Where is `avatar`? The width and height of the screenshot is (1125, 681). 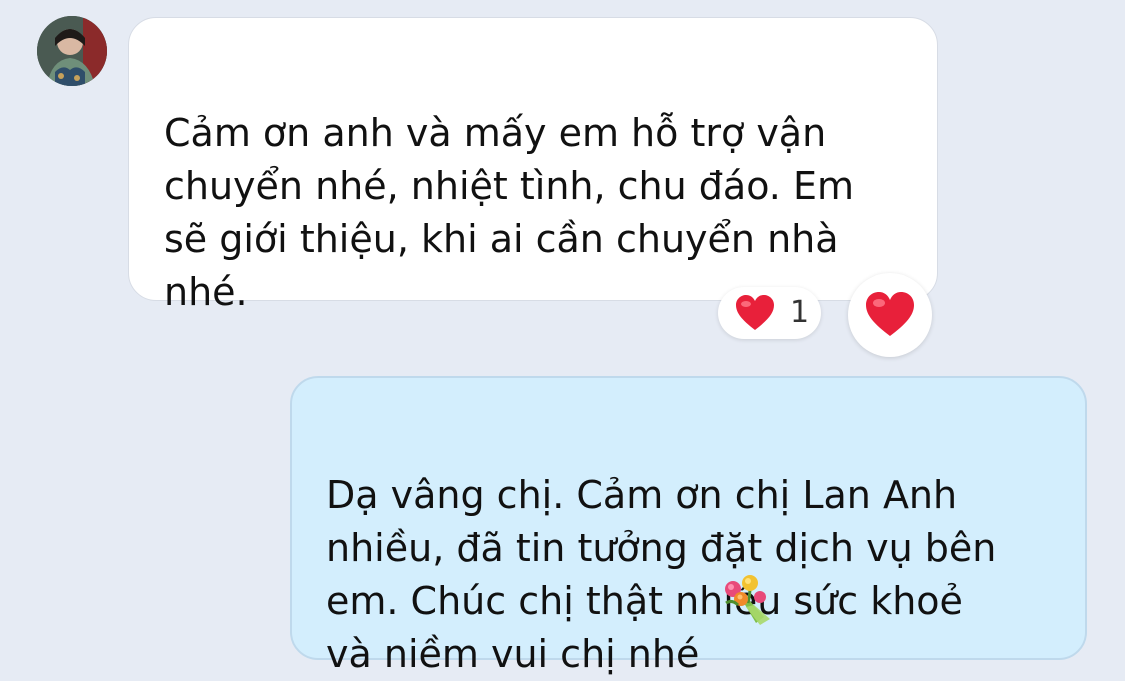 avatar is located at coordinates (72, 51).